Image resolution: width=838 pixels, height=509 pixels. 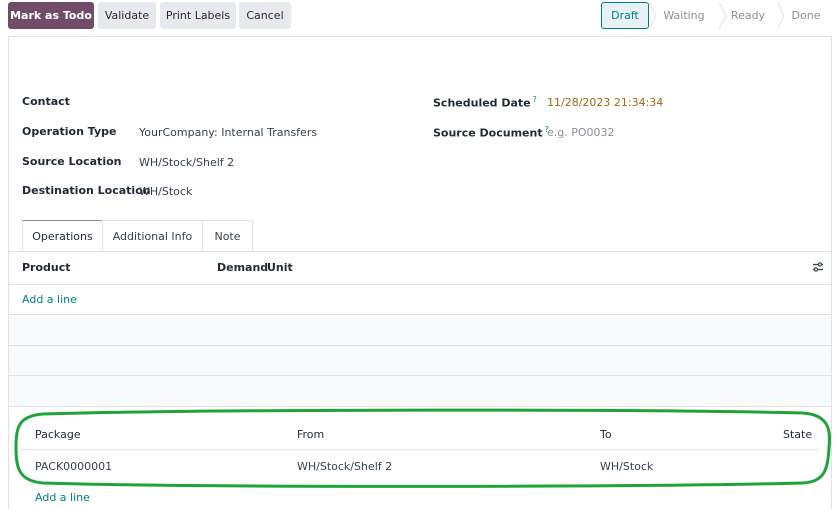 I want to click on column-state: State, so click(x=797, y=434).